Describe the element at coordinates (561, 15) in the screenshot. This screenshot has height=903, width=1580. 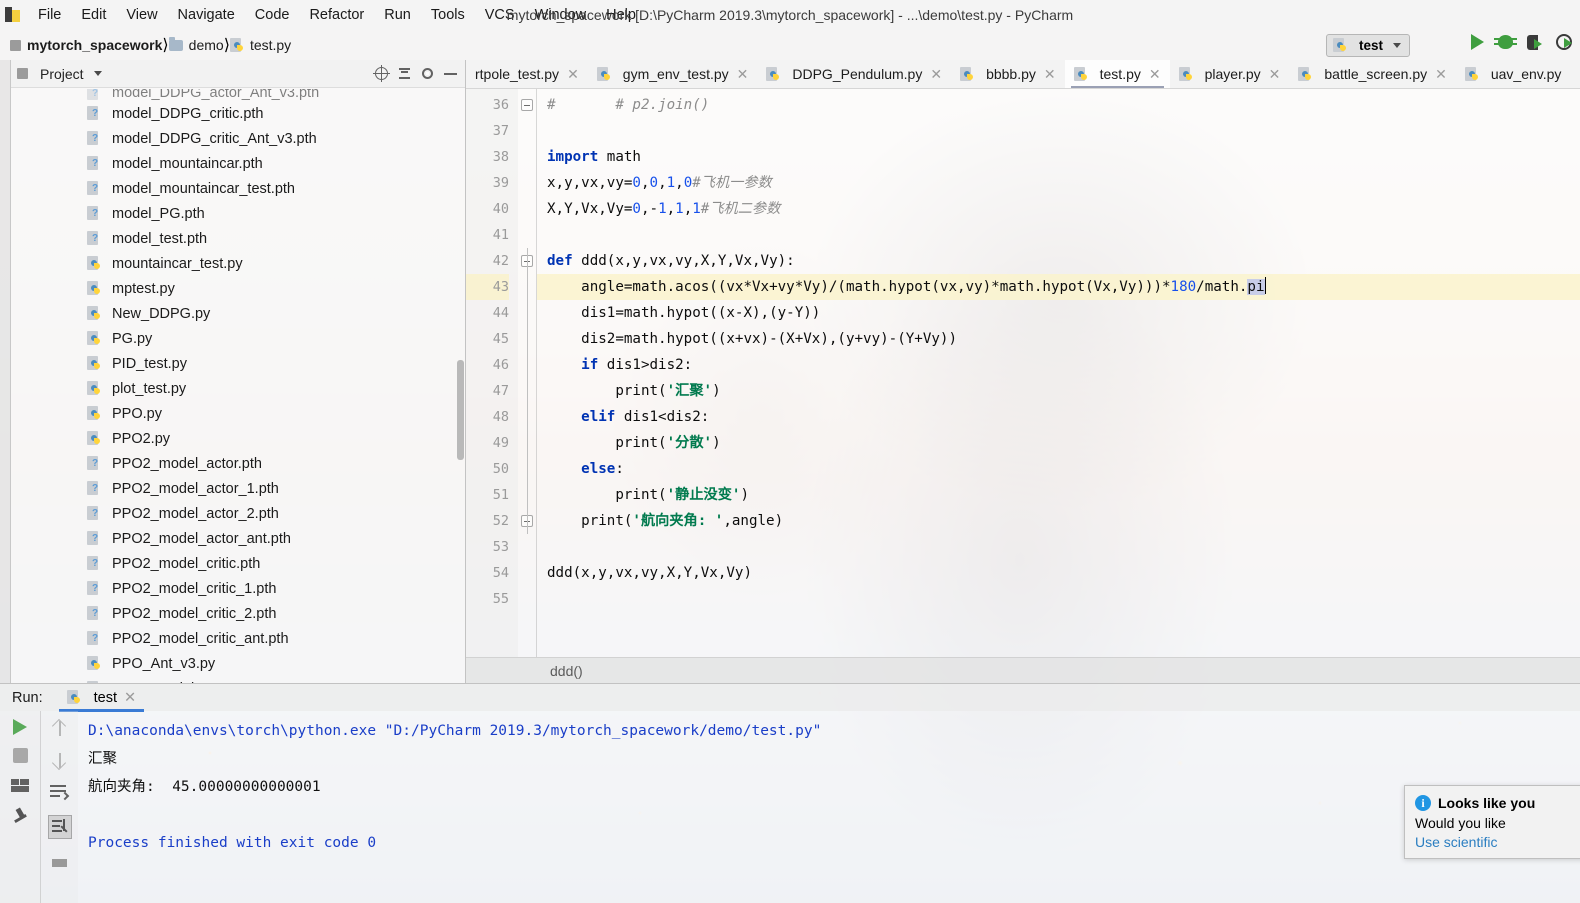
I see `menu-item-window: Window` at that location.